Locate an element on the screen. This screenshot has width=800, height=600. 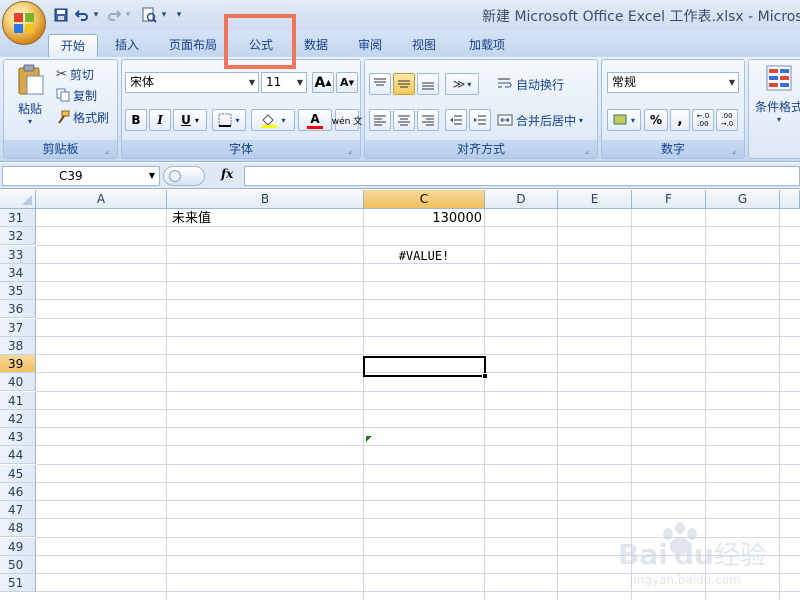
accounting-format-button: ▾ is located at coordinates (624, 120).